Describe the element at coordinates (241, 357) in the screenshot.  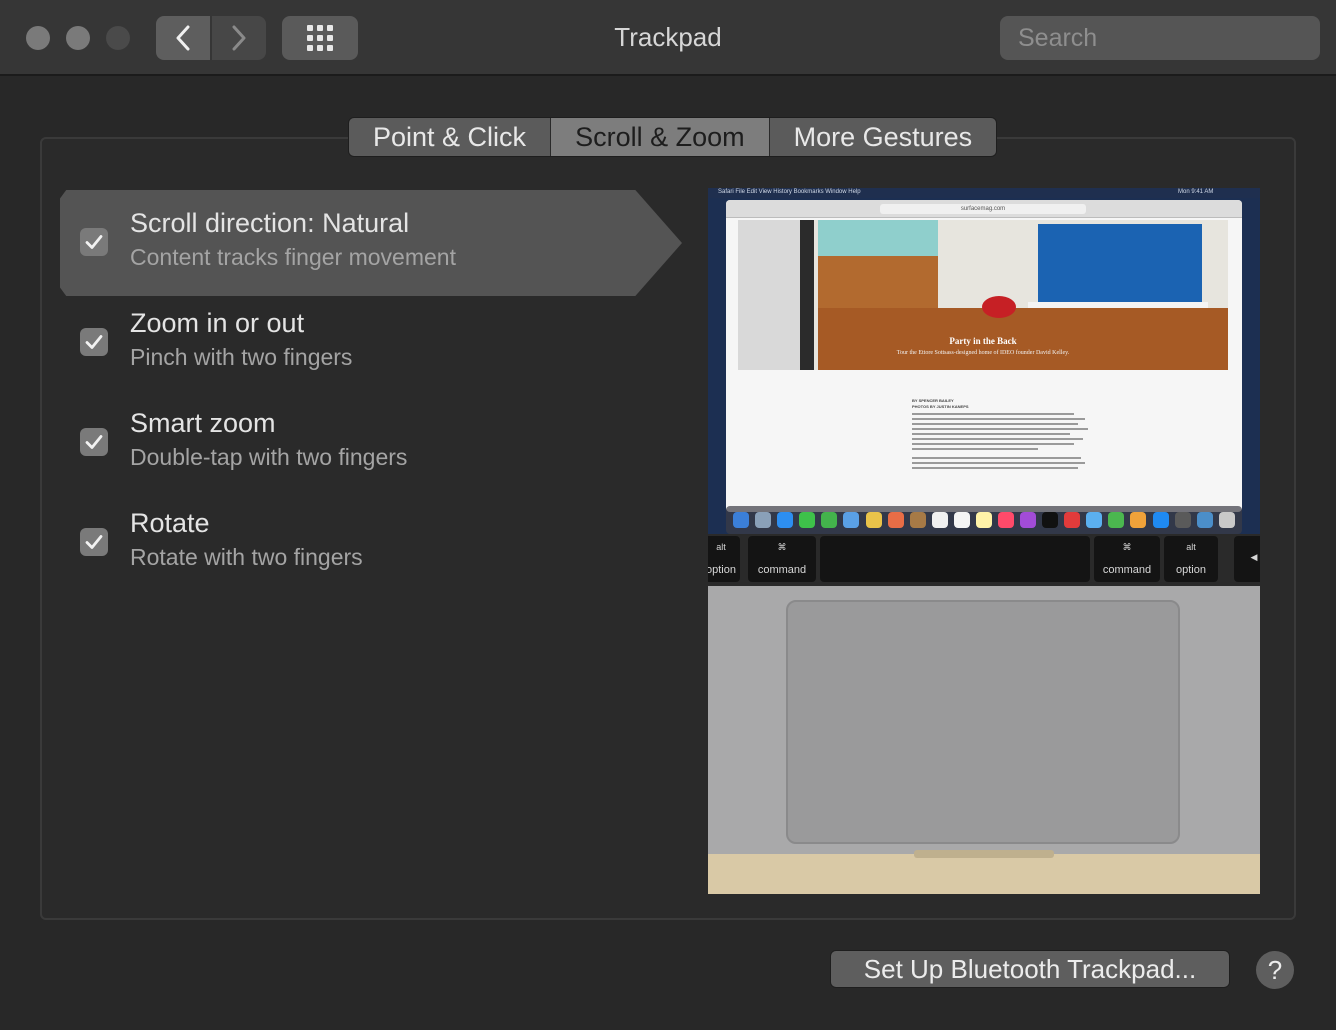
I see `option-subtitle: Pinch with two fingers` at that location.